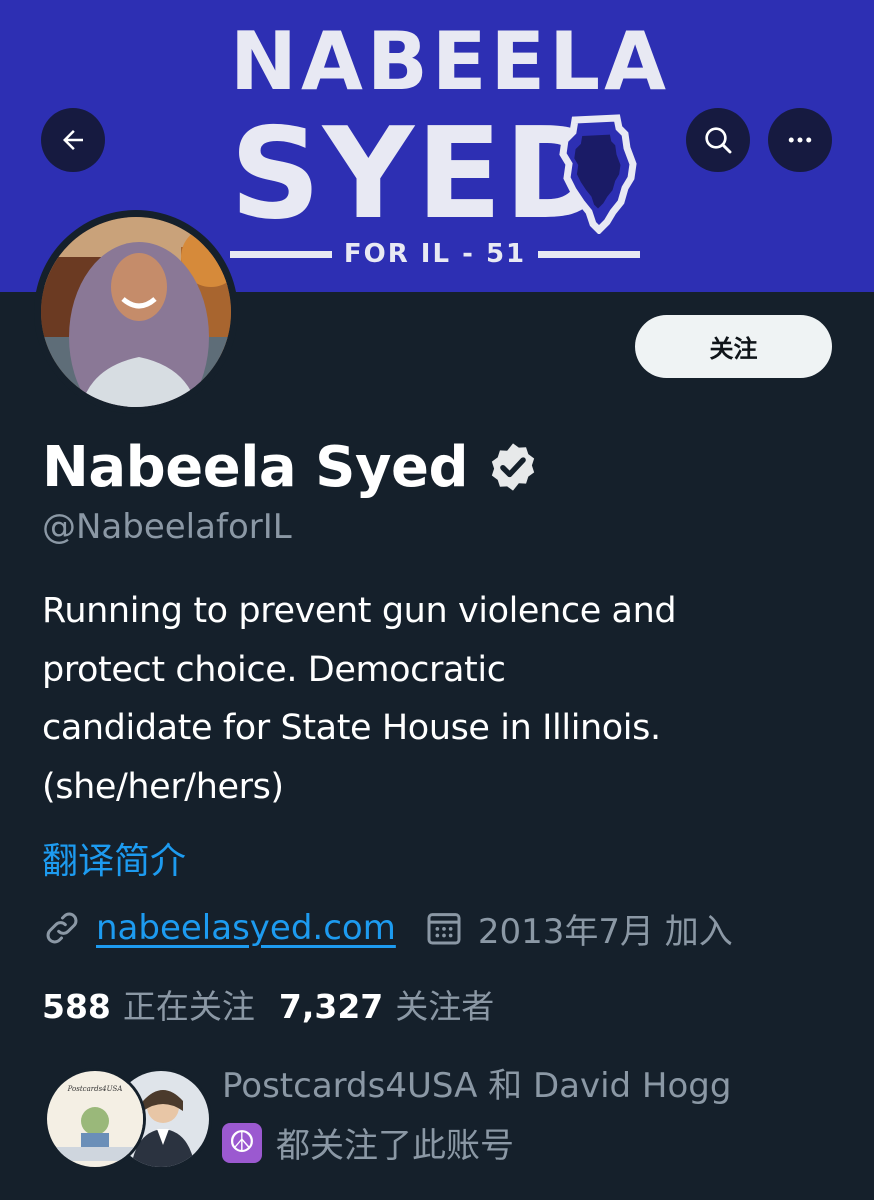 Image resolution: width=874 pixels, height=1200 pixels. Describe the element at coordinates (76, 1006) in the screenshot. I see `following-count: 588` at that location.